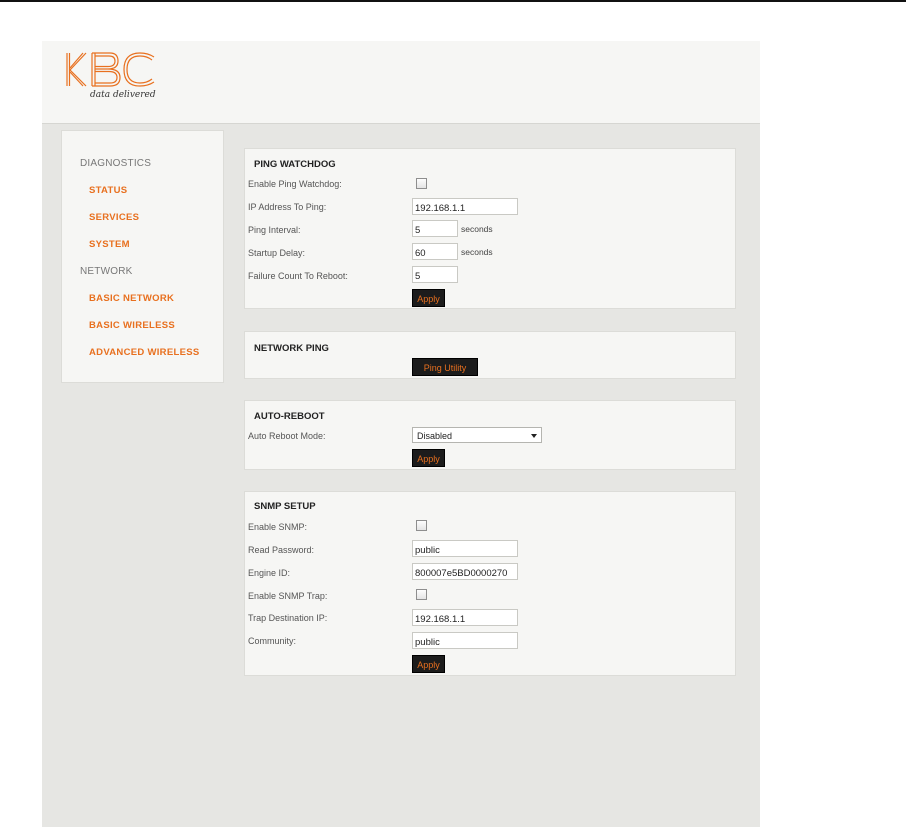 This screenshot has height=827, width=906. I want to click on sidebar-heading-diagnostics: DIAGNOSTICS, so click(116, 163).